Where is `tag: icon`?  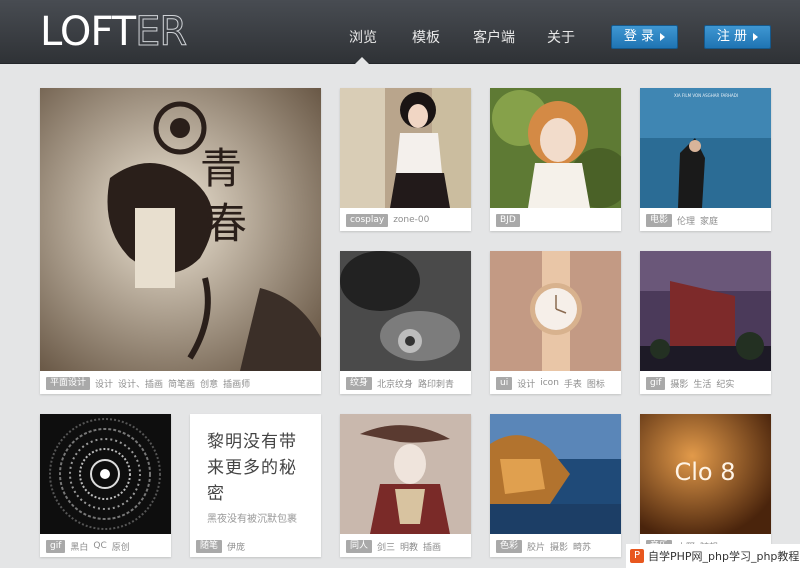
tag: icon is located at coordinates (549, 383).